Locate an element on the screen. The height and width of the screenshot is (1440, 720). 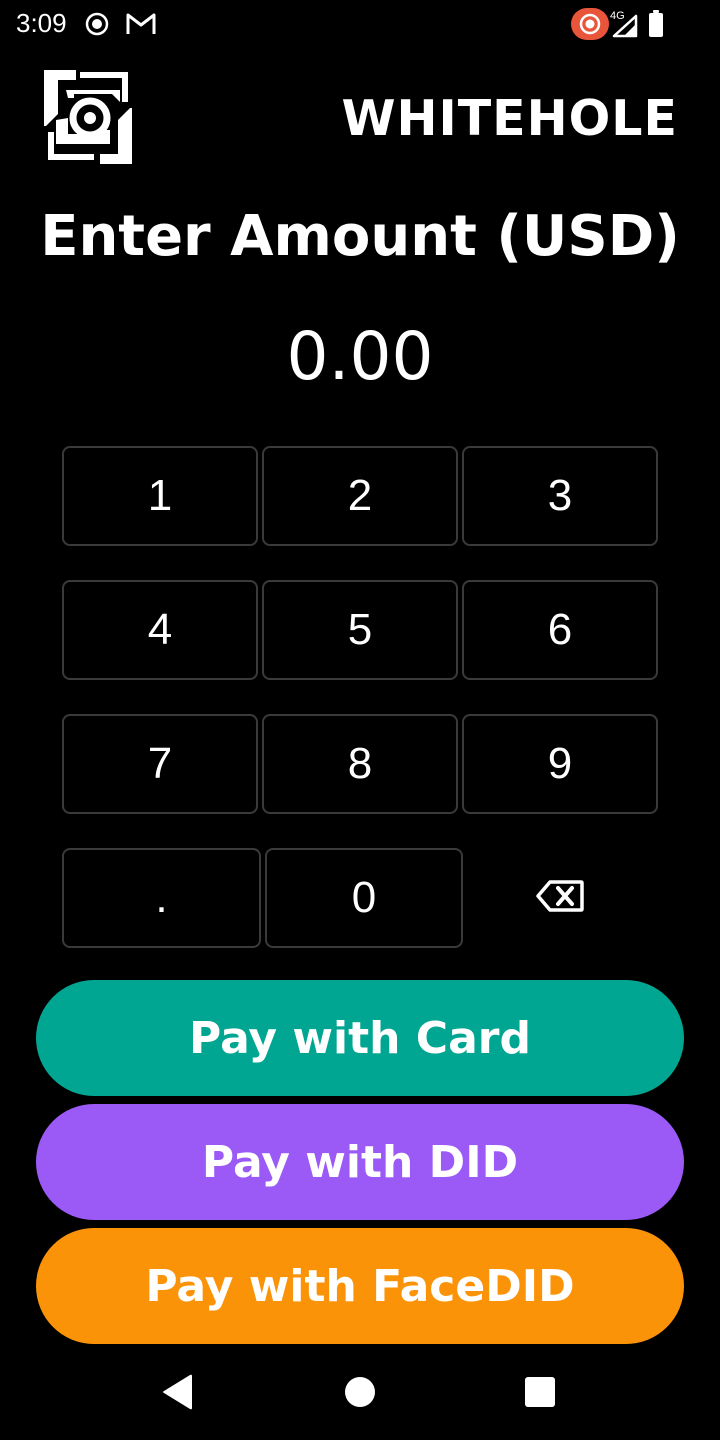
hotspot-icon is located at coordinates (97, 26).